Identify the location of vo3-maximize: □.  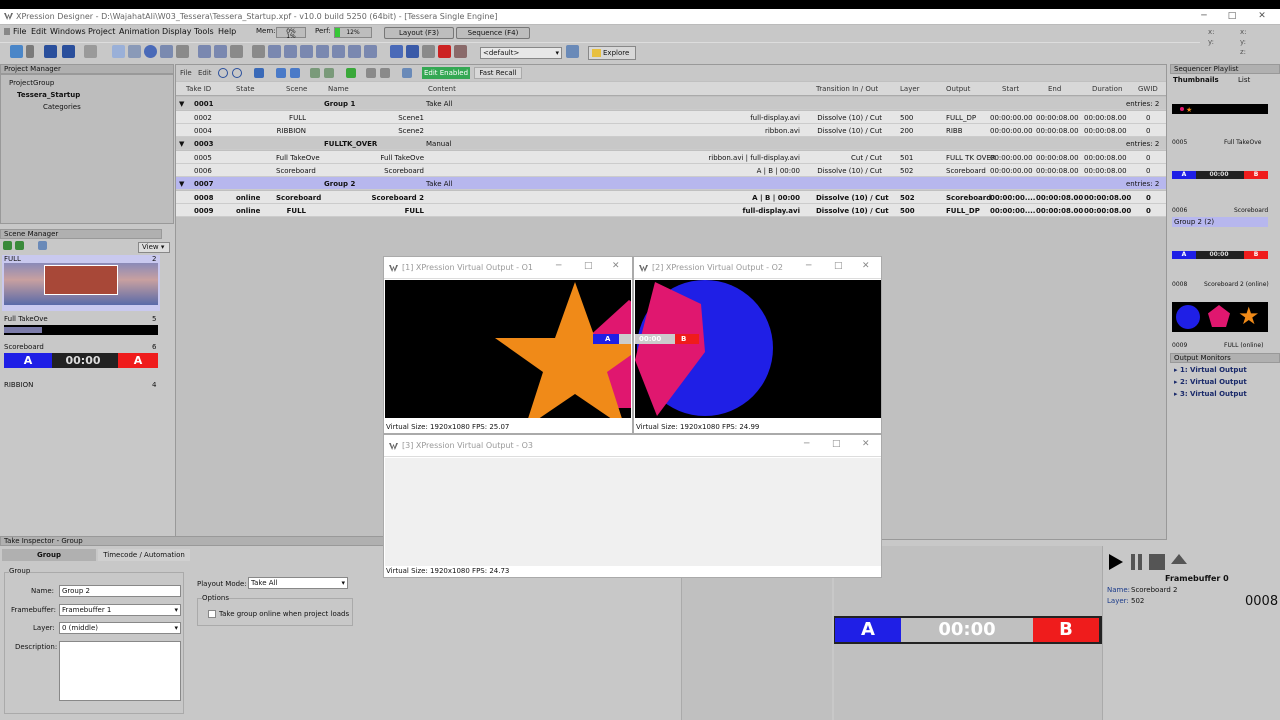
(836, 444).